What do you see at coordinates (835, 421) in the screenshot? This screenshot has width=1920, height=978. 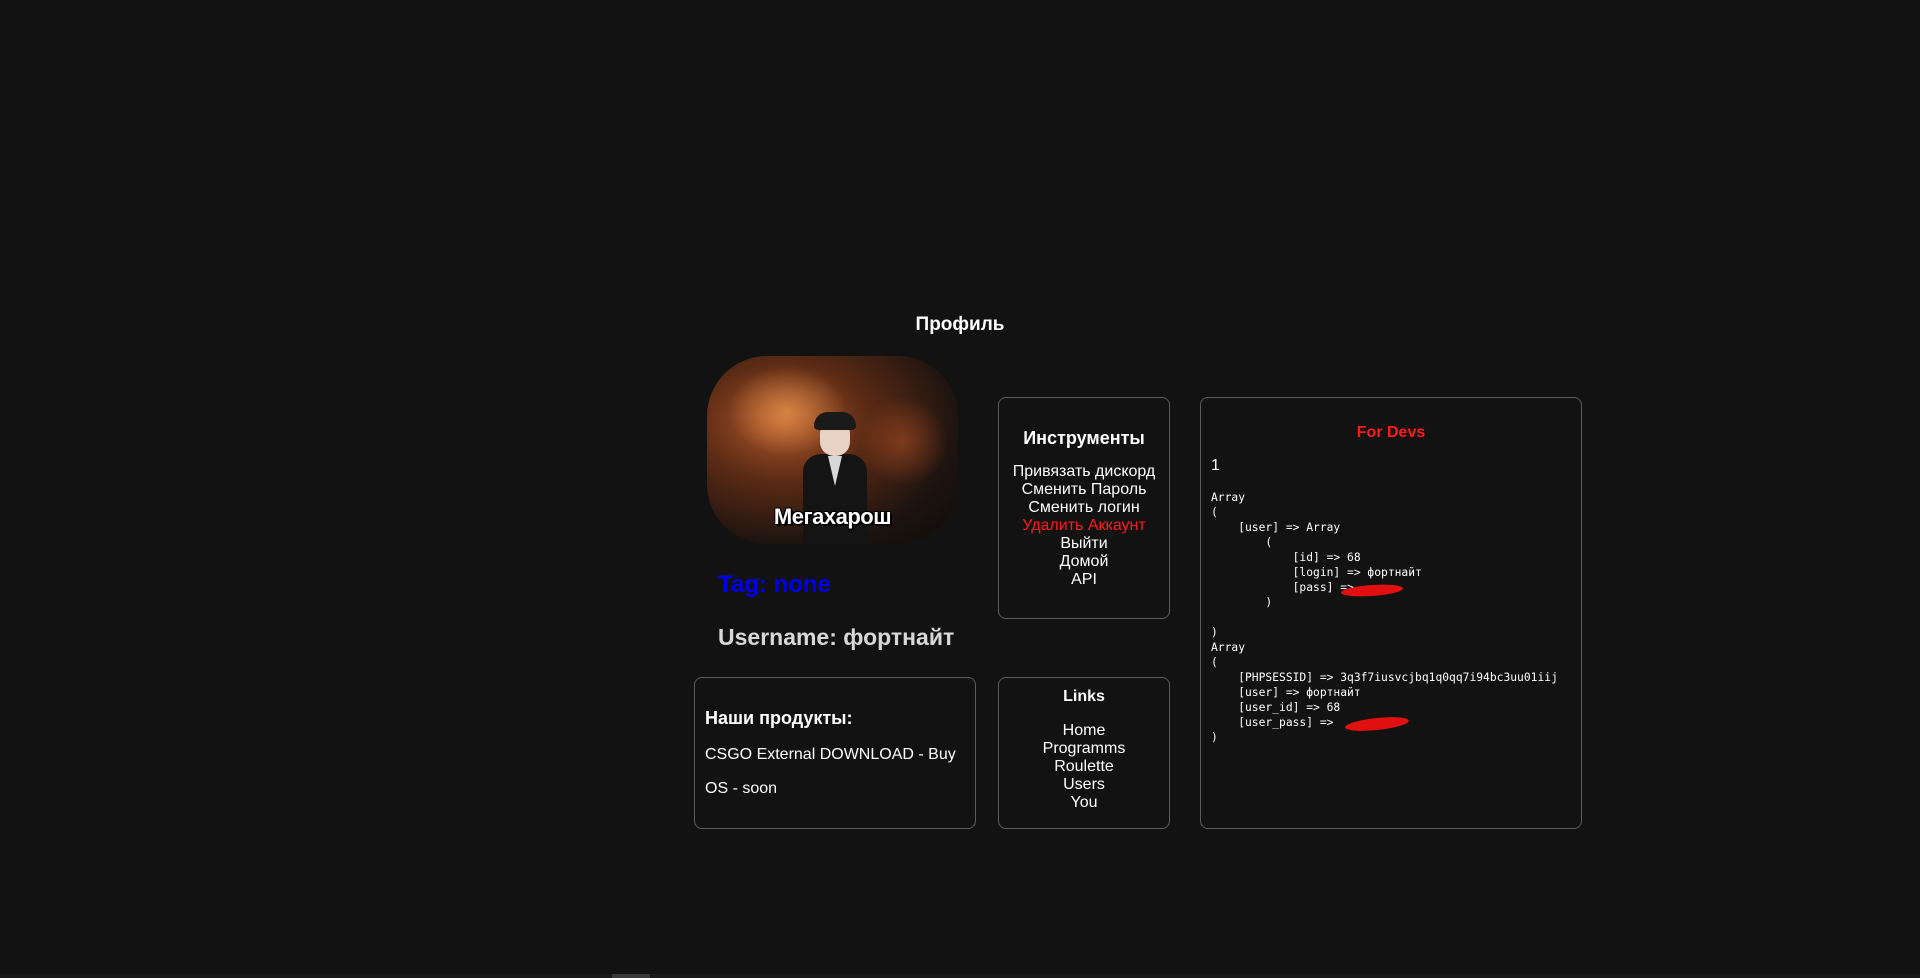 I see `avatar-figure-cap` at bounding box center [835, 421].